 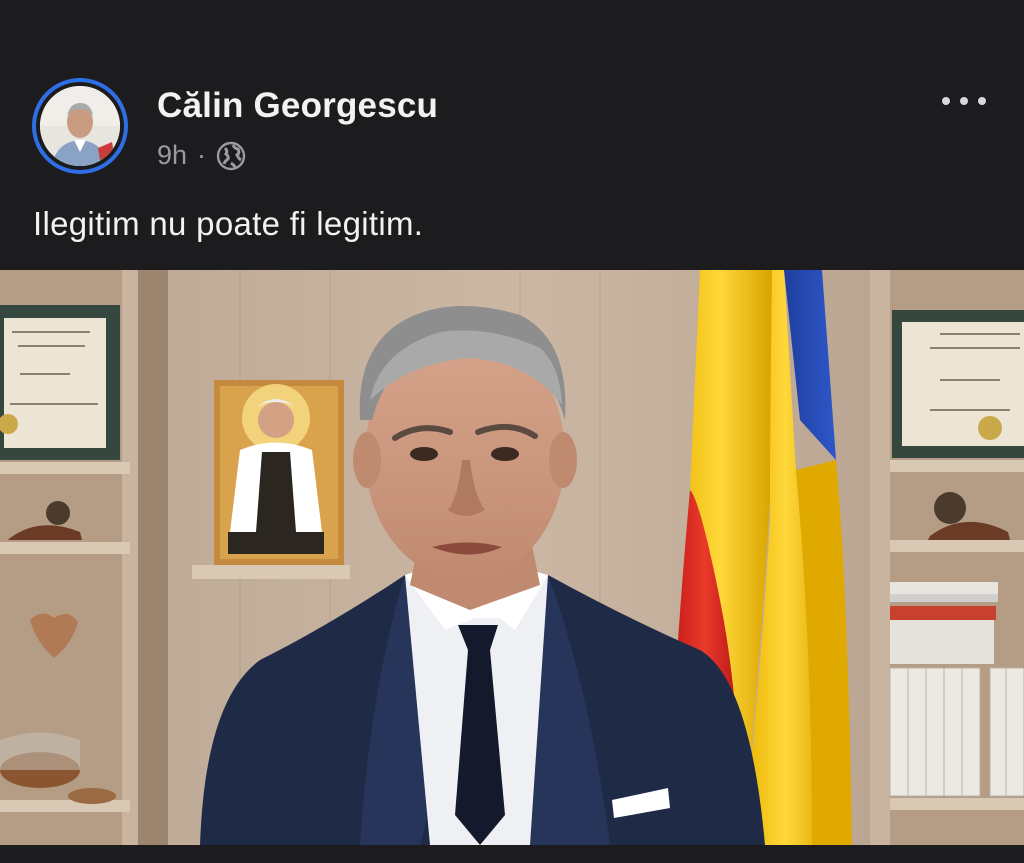 I want to click on globe-icon, so click(x=231, y=156).